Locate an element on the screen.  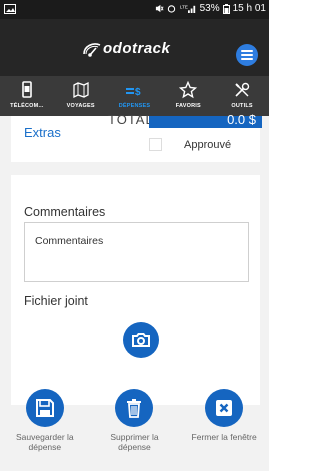
close-label: Fermer la fenêtre is located at coordinates (224, 437).